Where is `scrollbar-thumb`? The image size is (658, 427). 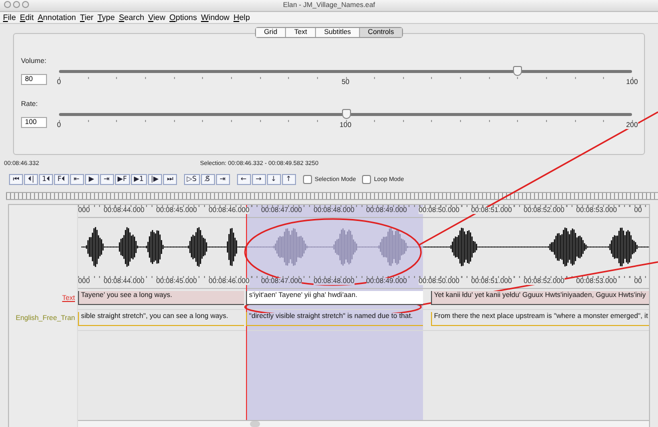 scrollbar-thumb is located at coordinates (255, 424).